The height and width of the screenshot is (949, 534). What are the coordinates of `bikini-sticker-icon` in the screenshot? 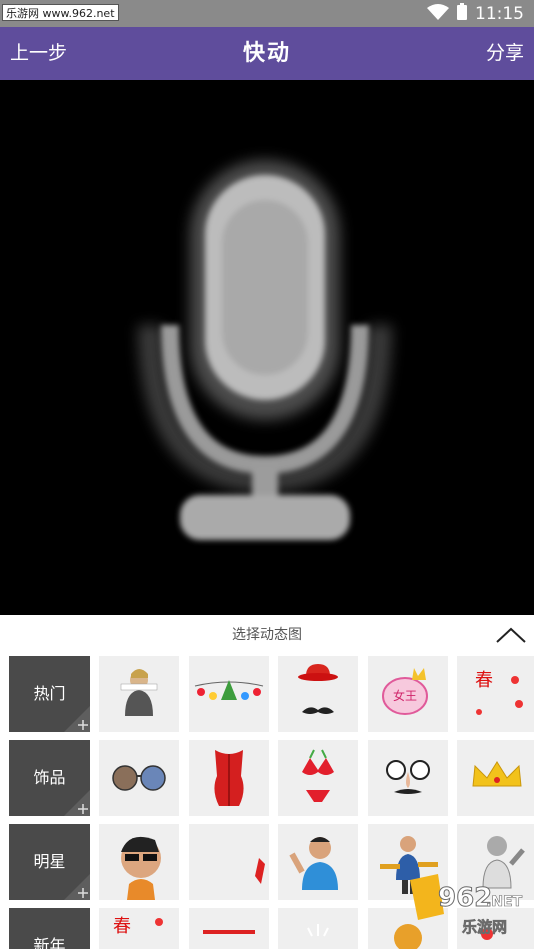 It's located at (318, 775).